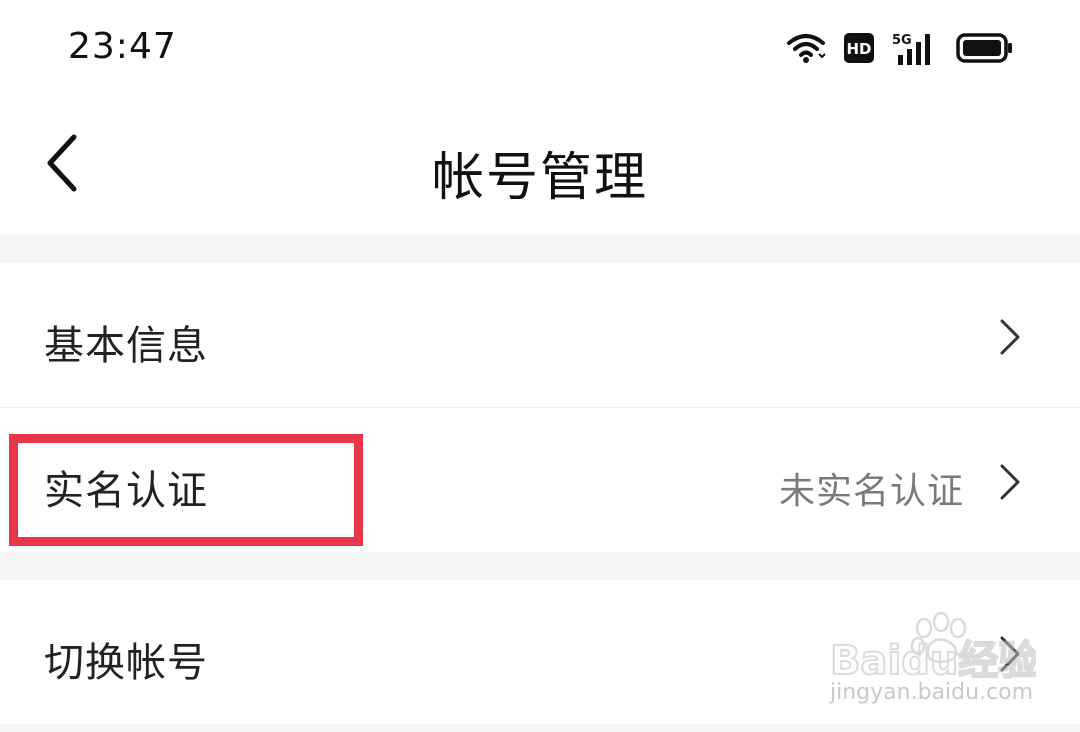 The image size is (1080, 732). I want to click on watermark-url: jingyan.baidu.com, so click(932, 692).